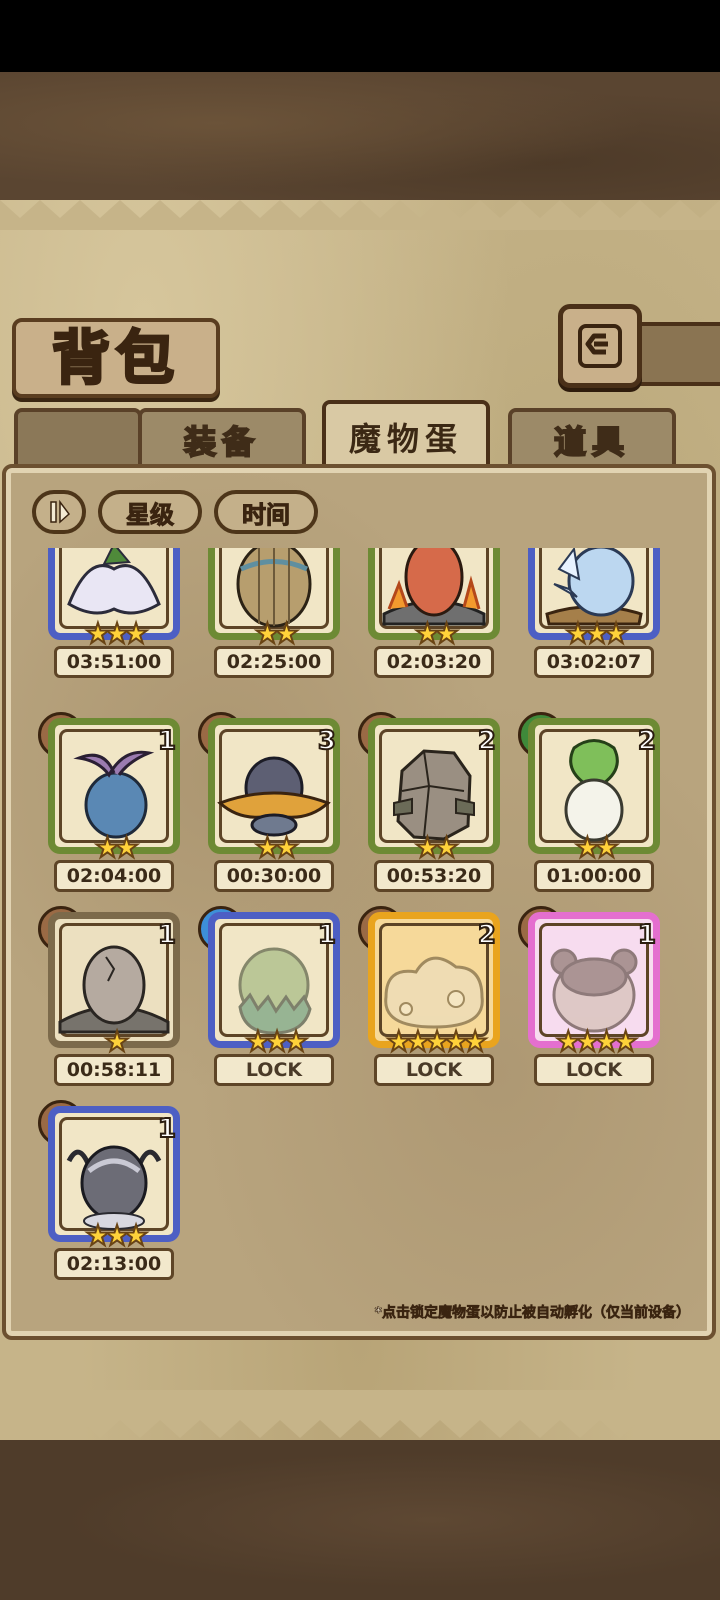  What do you see at coordinates (675, 354) in the screenshot?
I see `back-button-bar` at bounding box center [675, 354].